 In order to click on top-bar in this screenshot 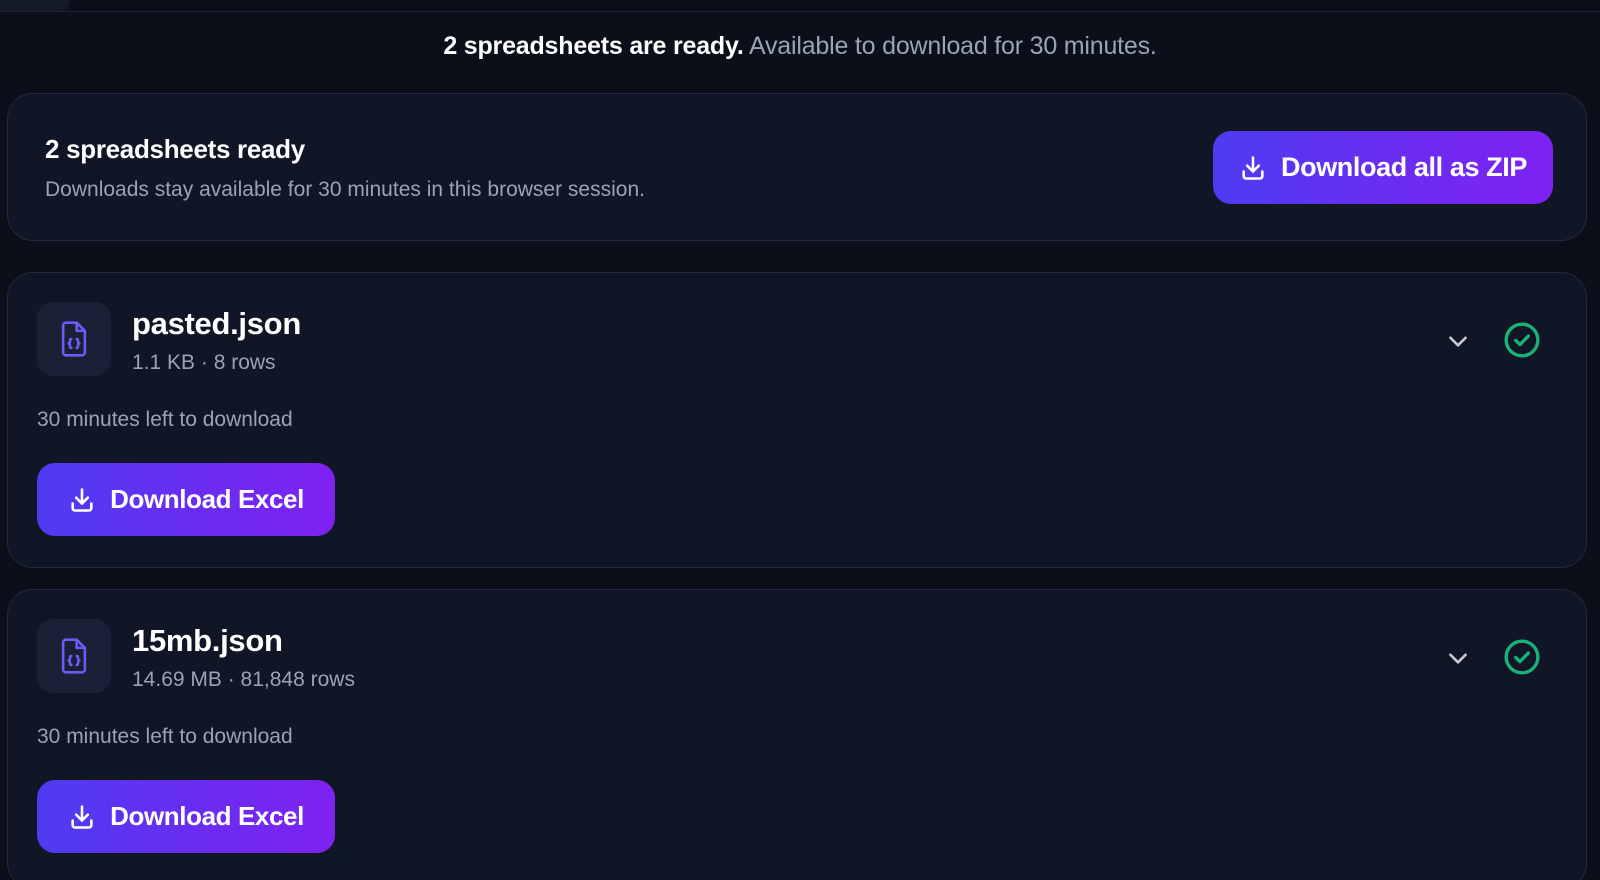, I will do `click(800, 6)`.